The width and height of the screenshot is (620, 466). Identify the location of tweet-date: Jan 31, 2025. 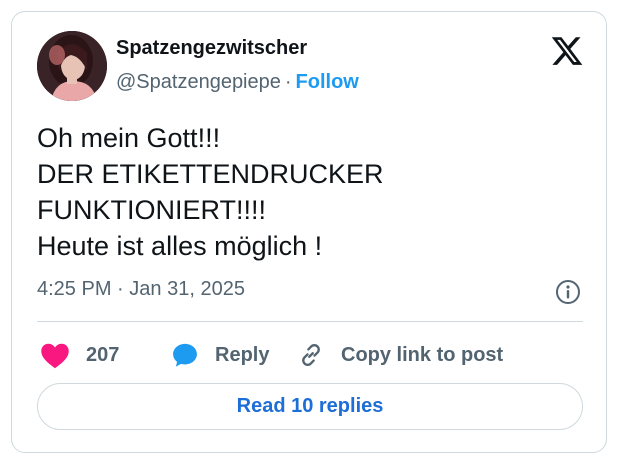
(187, 289).